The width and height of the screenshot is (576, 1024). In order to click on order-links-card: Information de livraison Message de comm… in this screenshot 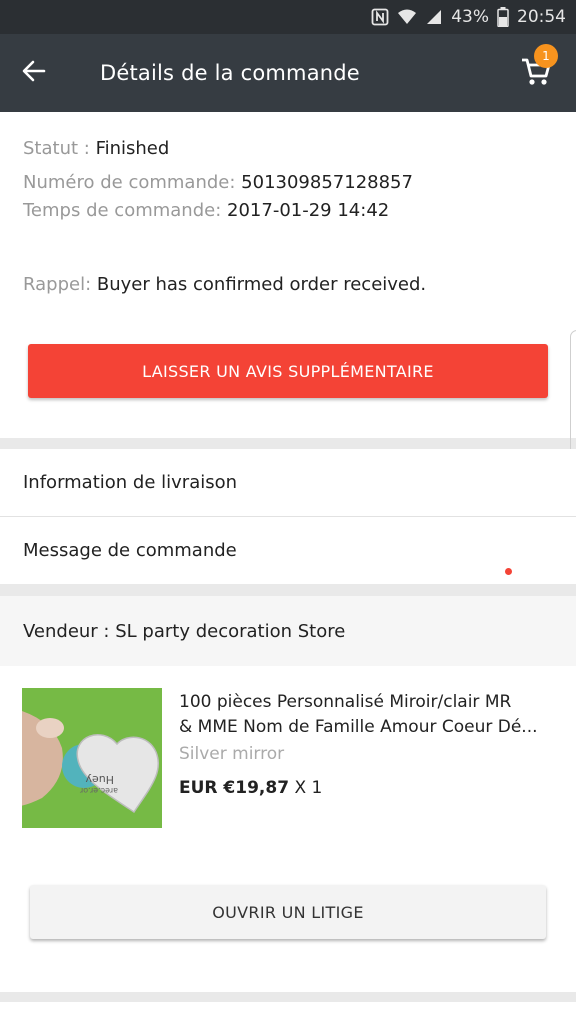, I will do `click(288, 516)`.